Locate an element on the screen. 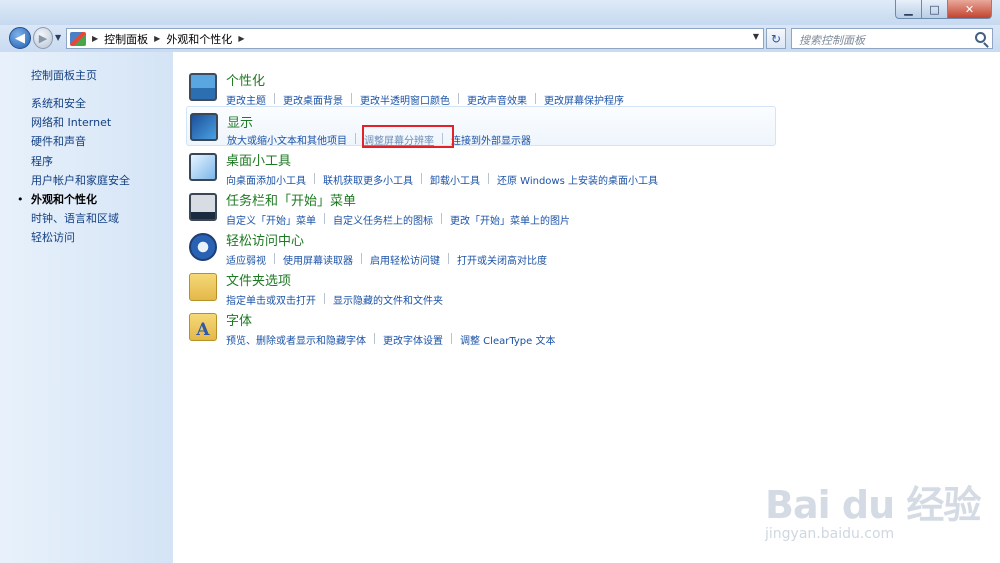 The height and width of the screenshot is (563, 1000). category-title: 个性化 is located at coordinates (245, 79).